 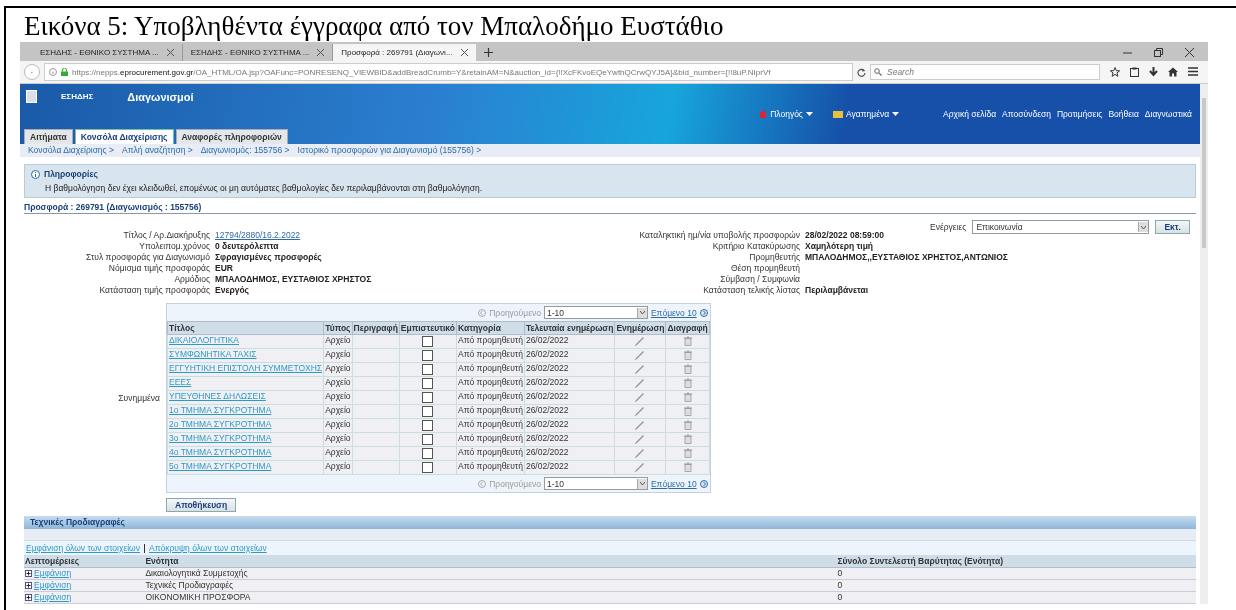 I want to click on column-header: Τελευταία ενημέρωση, so click(x=569, y=328).